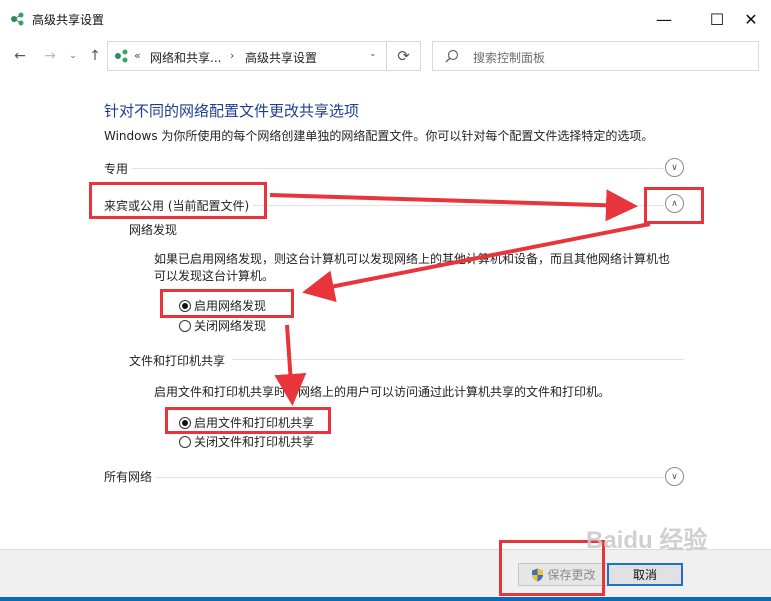 This screenshot has height=601, width=771. What do you see at coordinates (674, 167) in the screenshot?
I see `expand-private-chevron-icon: ∨` at bounding box center [674, 167].